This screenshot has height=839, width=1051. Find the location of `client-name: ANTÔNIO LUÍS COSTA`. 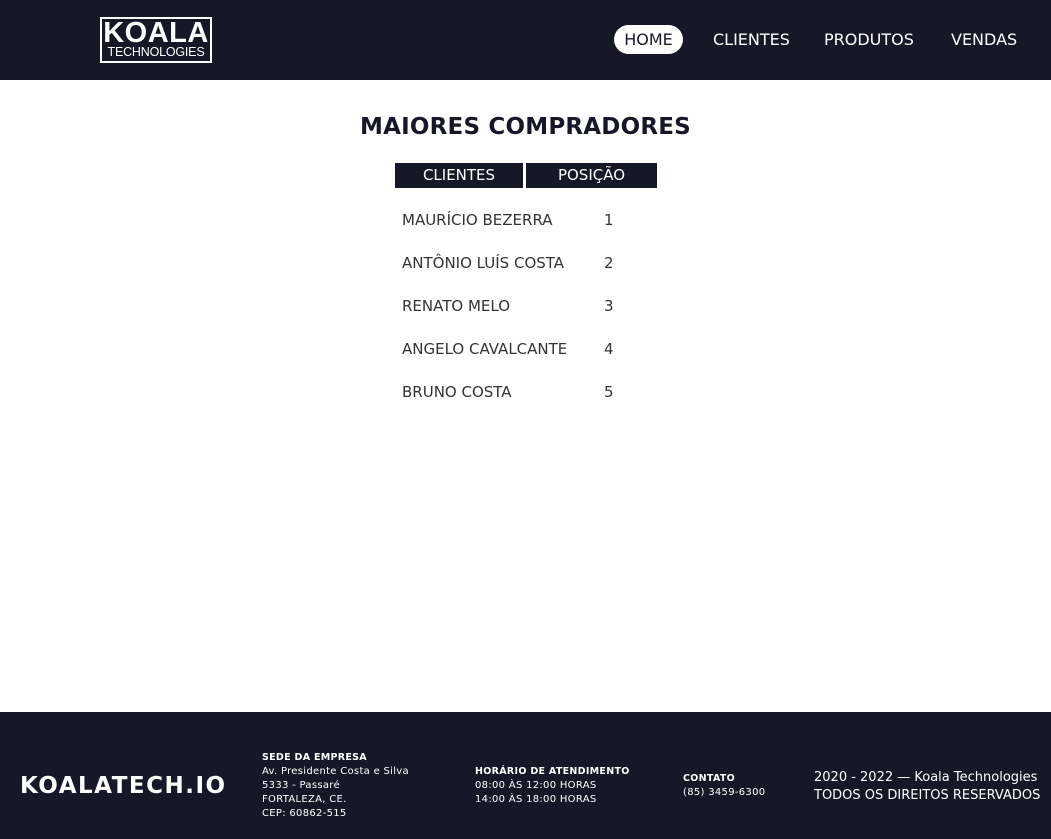

client-name: ANTÔNIO LUÍS COSTA is located at coordinates (483, 263).